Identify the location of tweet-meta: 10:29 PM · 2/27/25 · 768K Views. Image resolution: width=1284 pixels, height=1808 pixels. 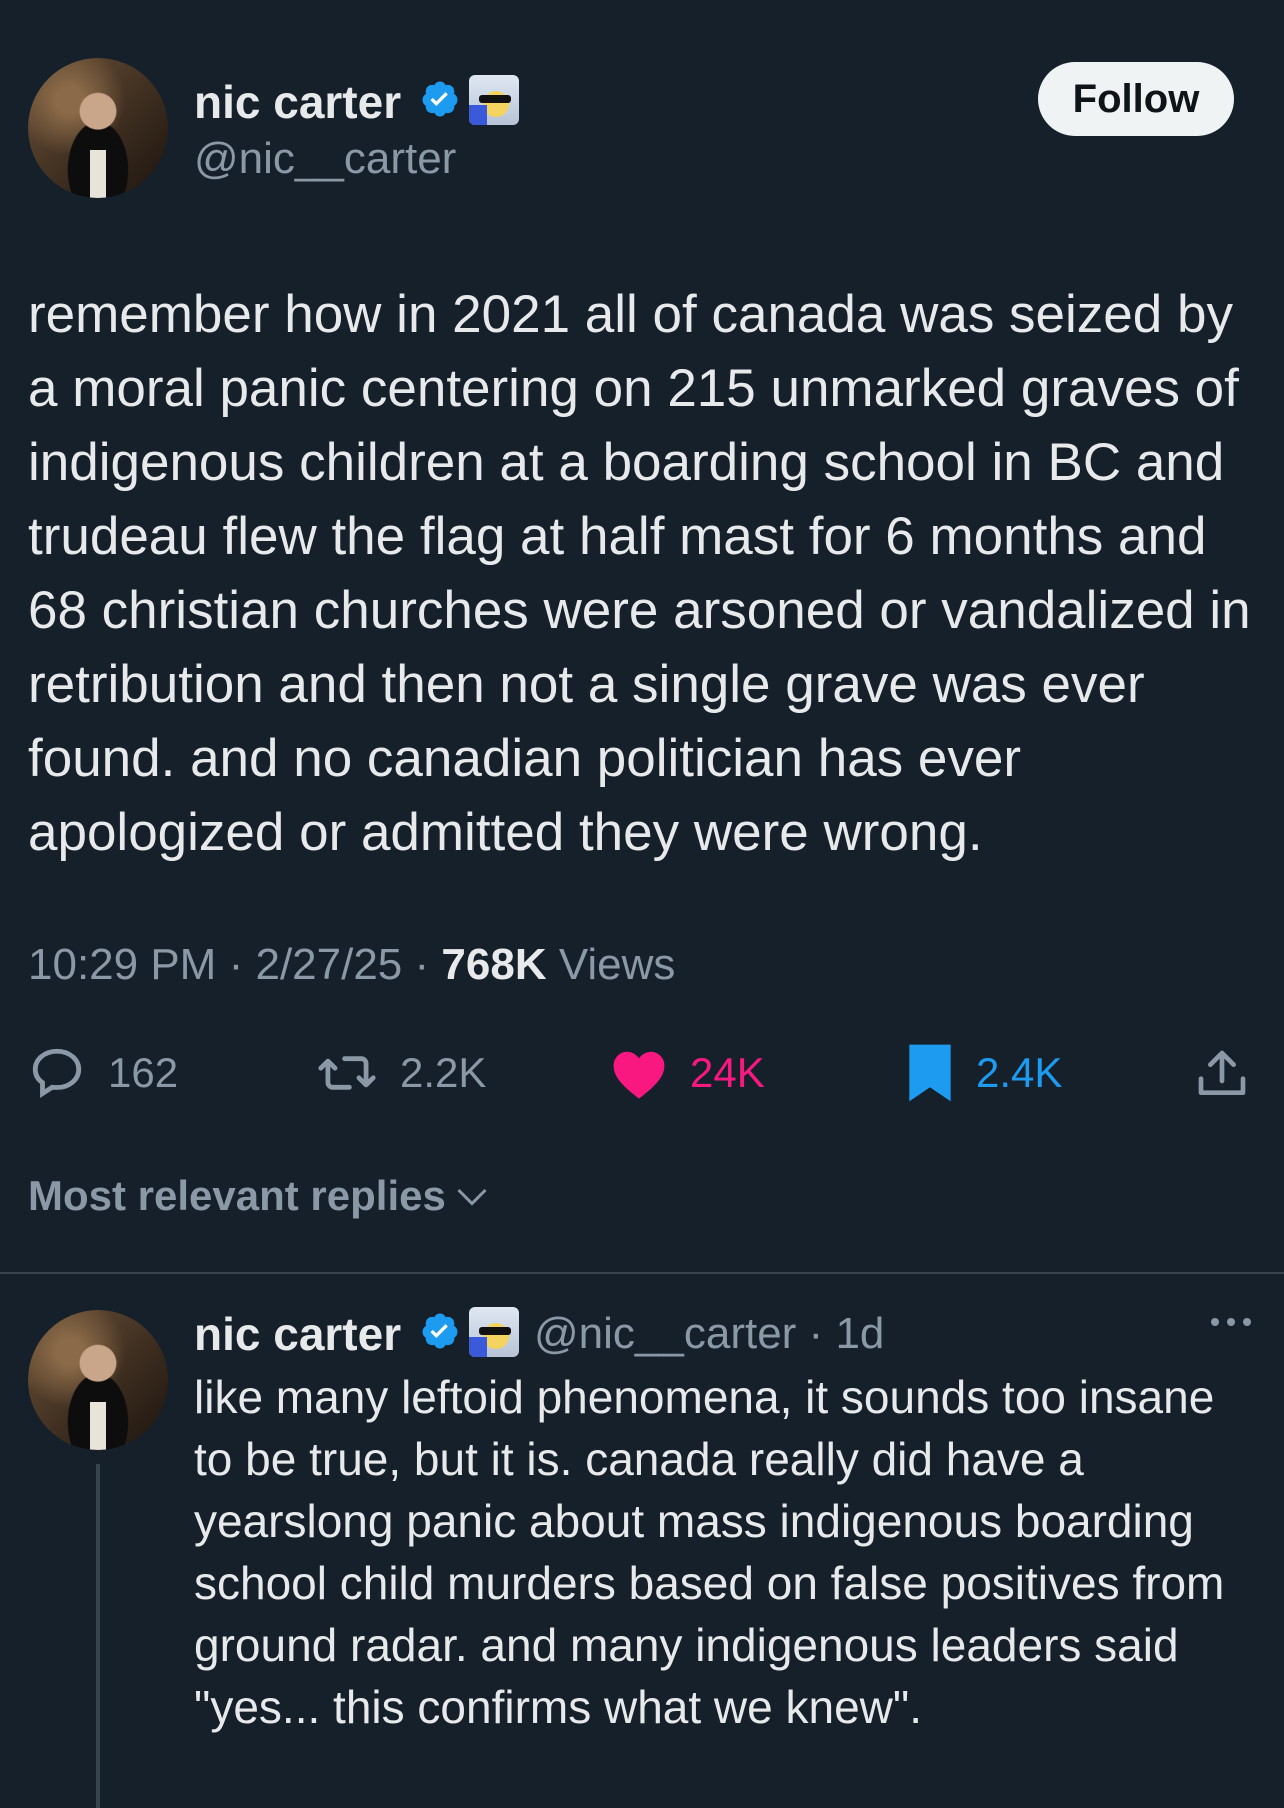
(351, 965).